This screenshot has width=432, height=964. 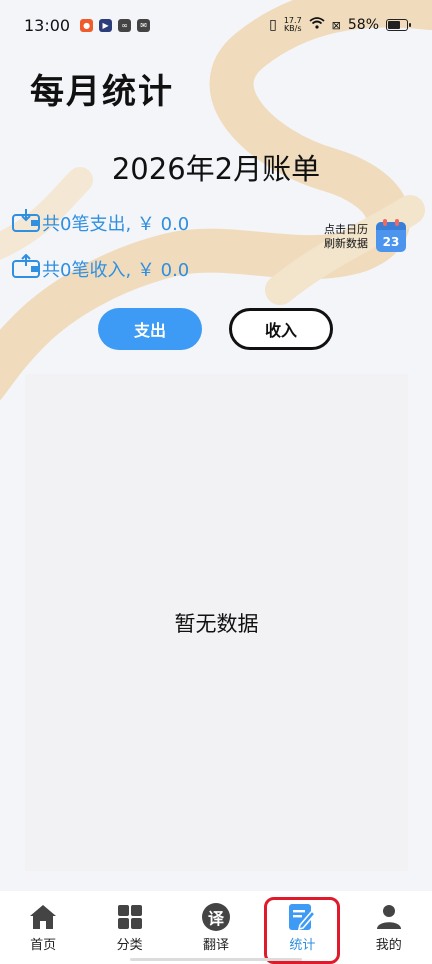 What do you see at coordinates (273, 25) in the screenshot?
I see `vibrate-icon: ▯` at bounding box center [273, 25].